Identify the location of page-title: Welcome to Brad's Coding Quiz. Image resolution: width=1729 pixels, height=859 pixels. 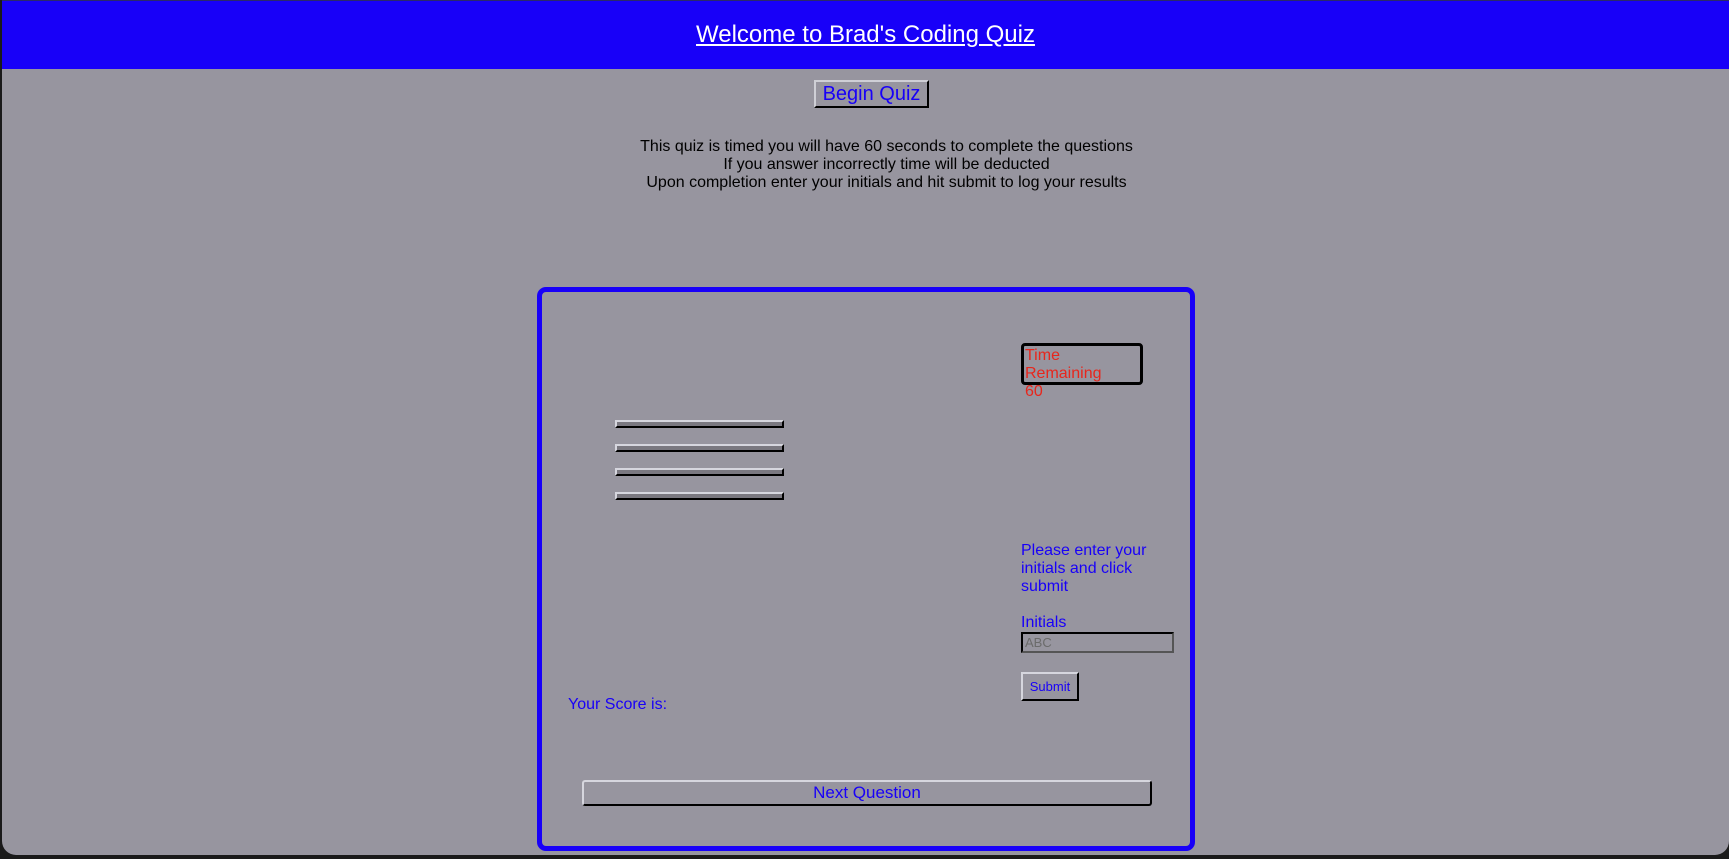
(865, 34).